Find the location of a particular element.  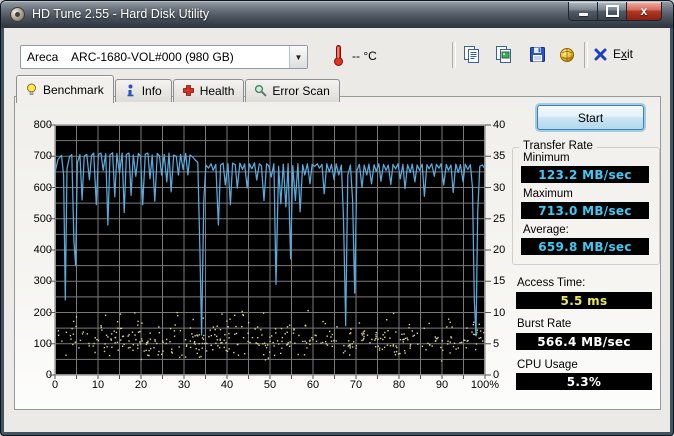

minimum-label: Minimum is located at coordinates (546, 158).